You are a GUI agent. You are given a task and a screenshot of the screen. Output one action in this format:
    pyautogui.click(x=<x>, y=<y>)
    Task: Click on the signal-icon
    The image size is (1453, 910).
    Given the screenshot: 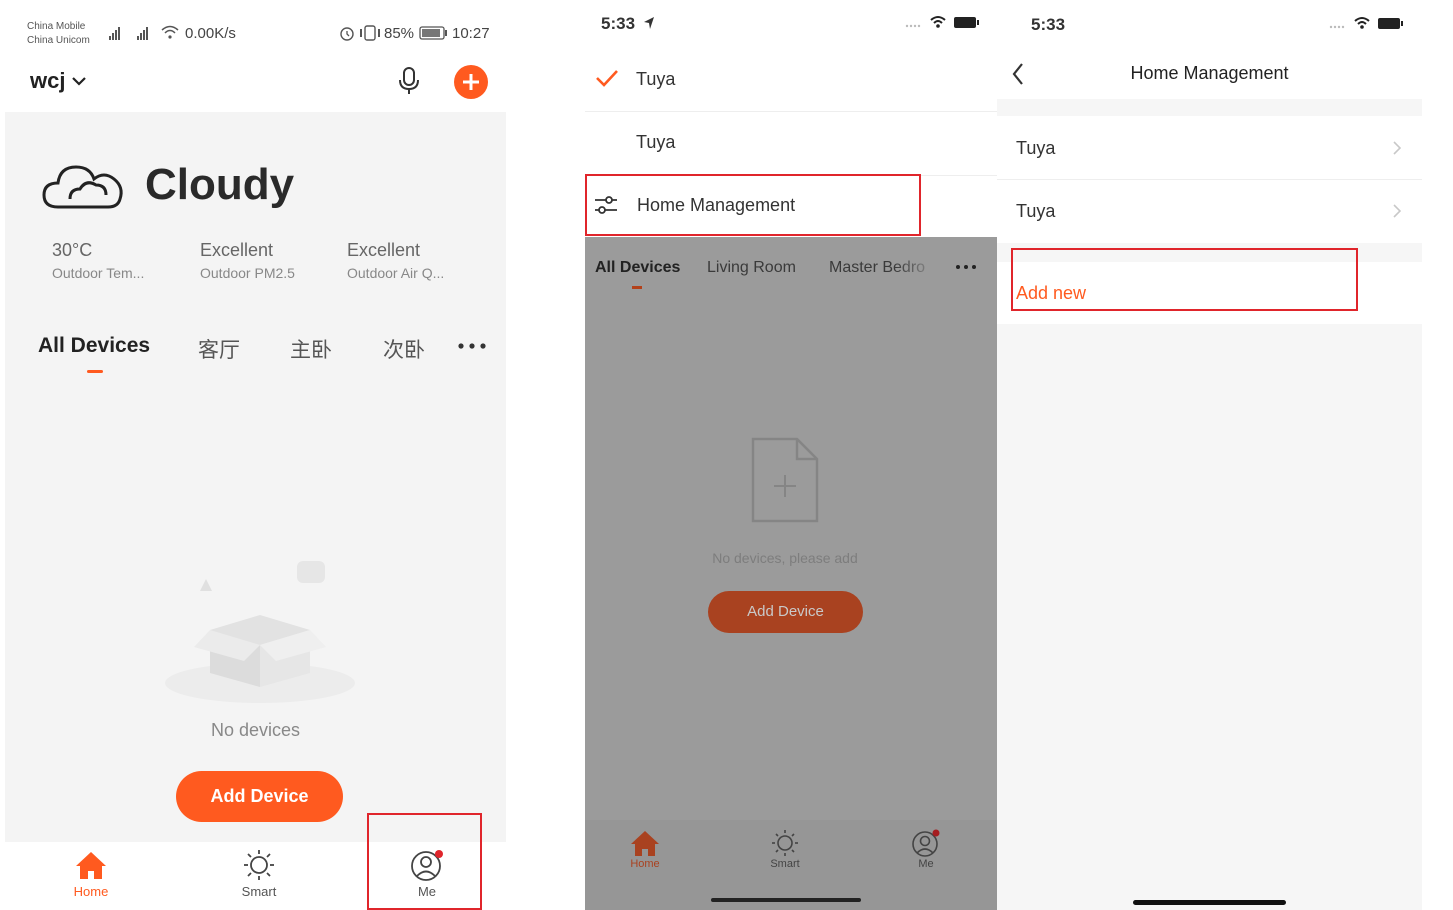 What is the action you would take?
    pyautogui.click(x=128, y=33)
    